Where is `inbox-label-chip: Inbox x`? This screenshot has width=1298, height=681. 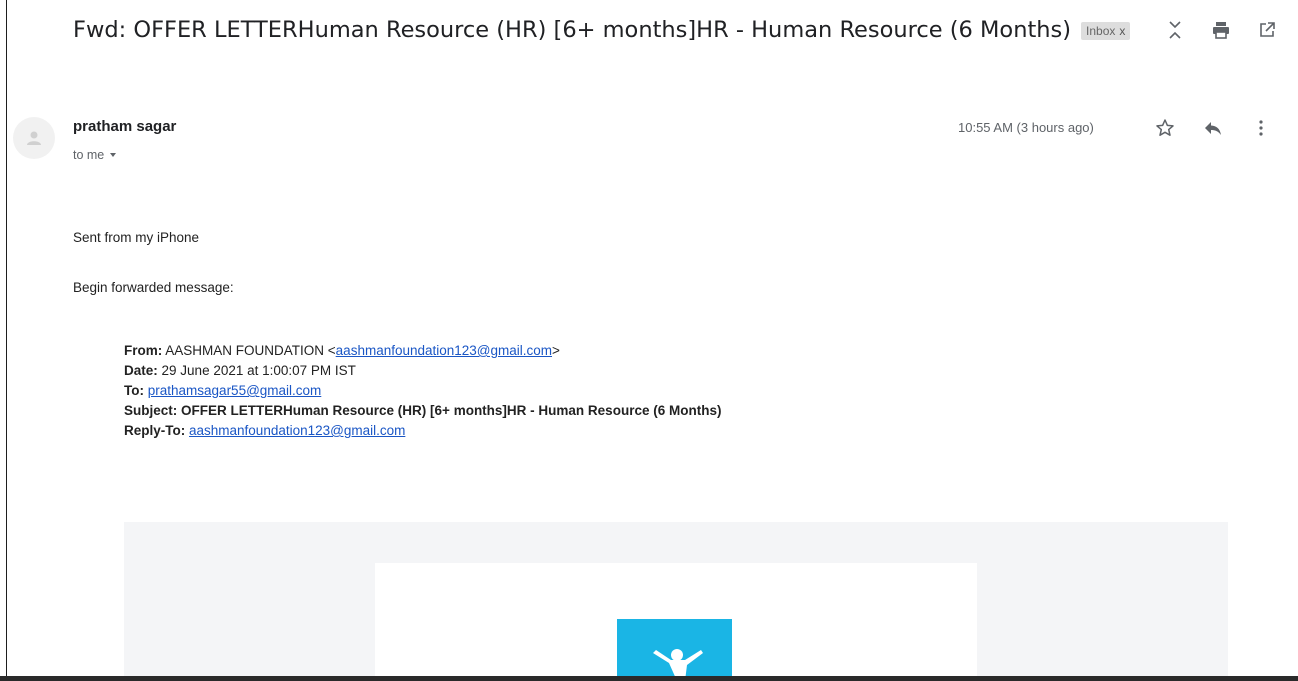
inbox-label-chip: Inbox x is located at coordinates (1106, 30).